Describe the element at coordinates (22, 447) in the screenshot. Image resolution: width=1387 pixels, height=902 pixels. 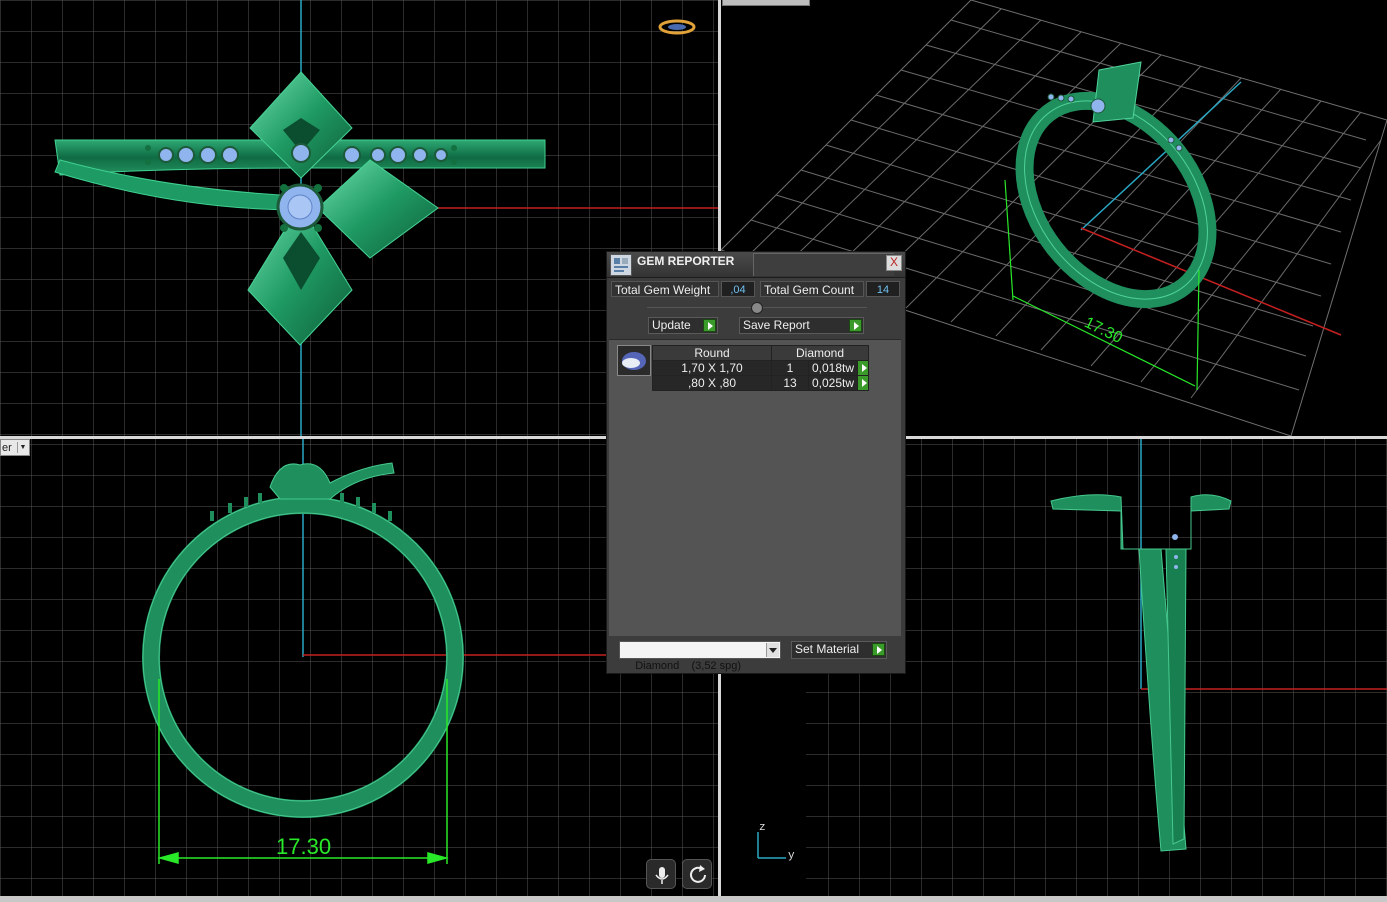
I see `chevron-down-icon: ▼` at that location.